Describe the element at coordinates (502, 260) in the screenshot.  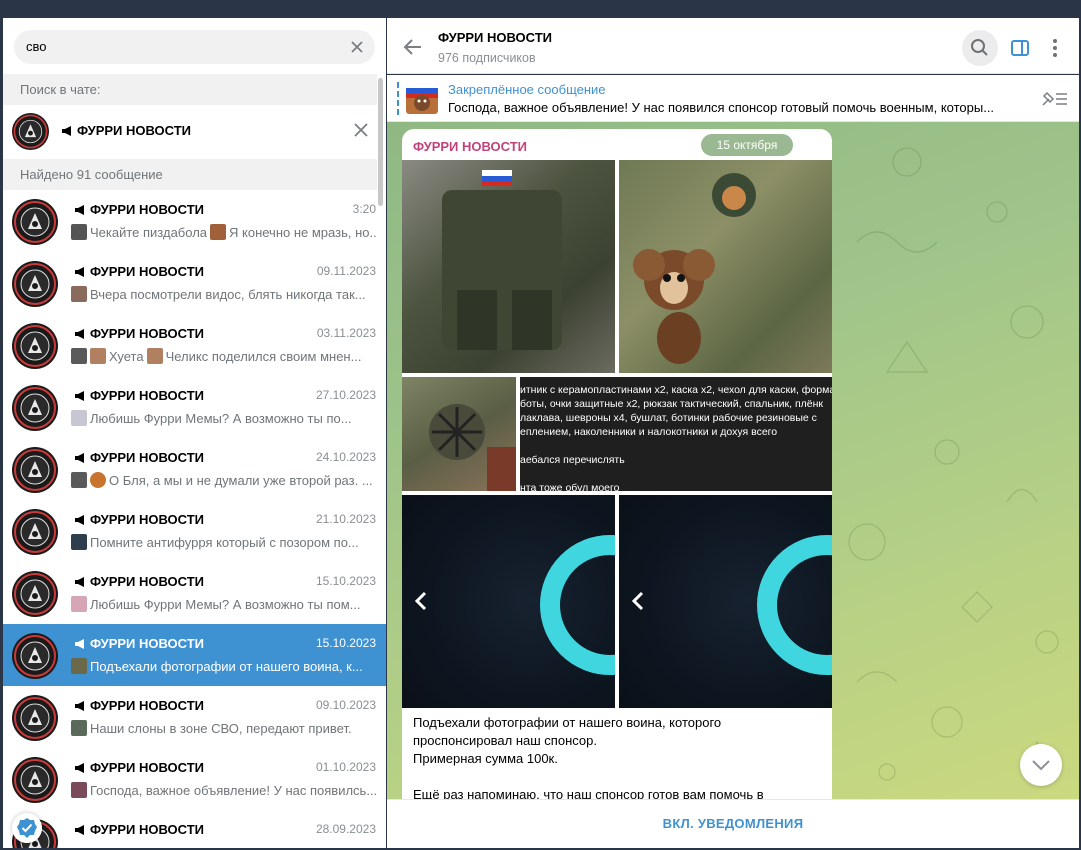
I see `photo-backpack-art` at that location.